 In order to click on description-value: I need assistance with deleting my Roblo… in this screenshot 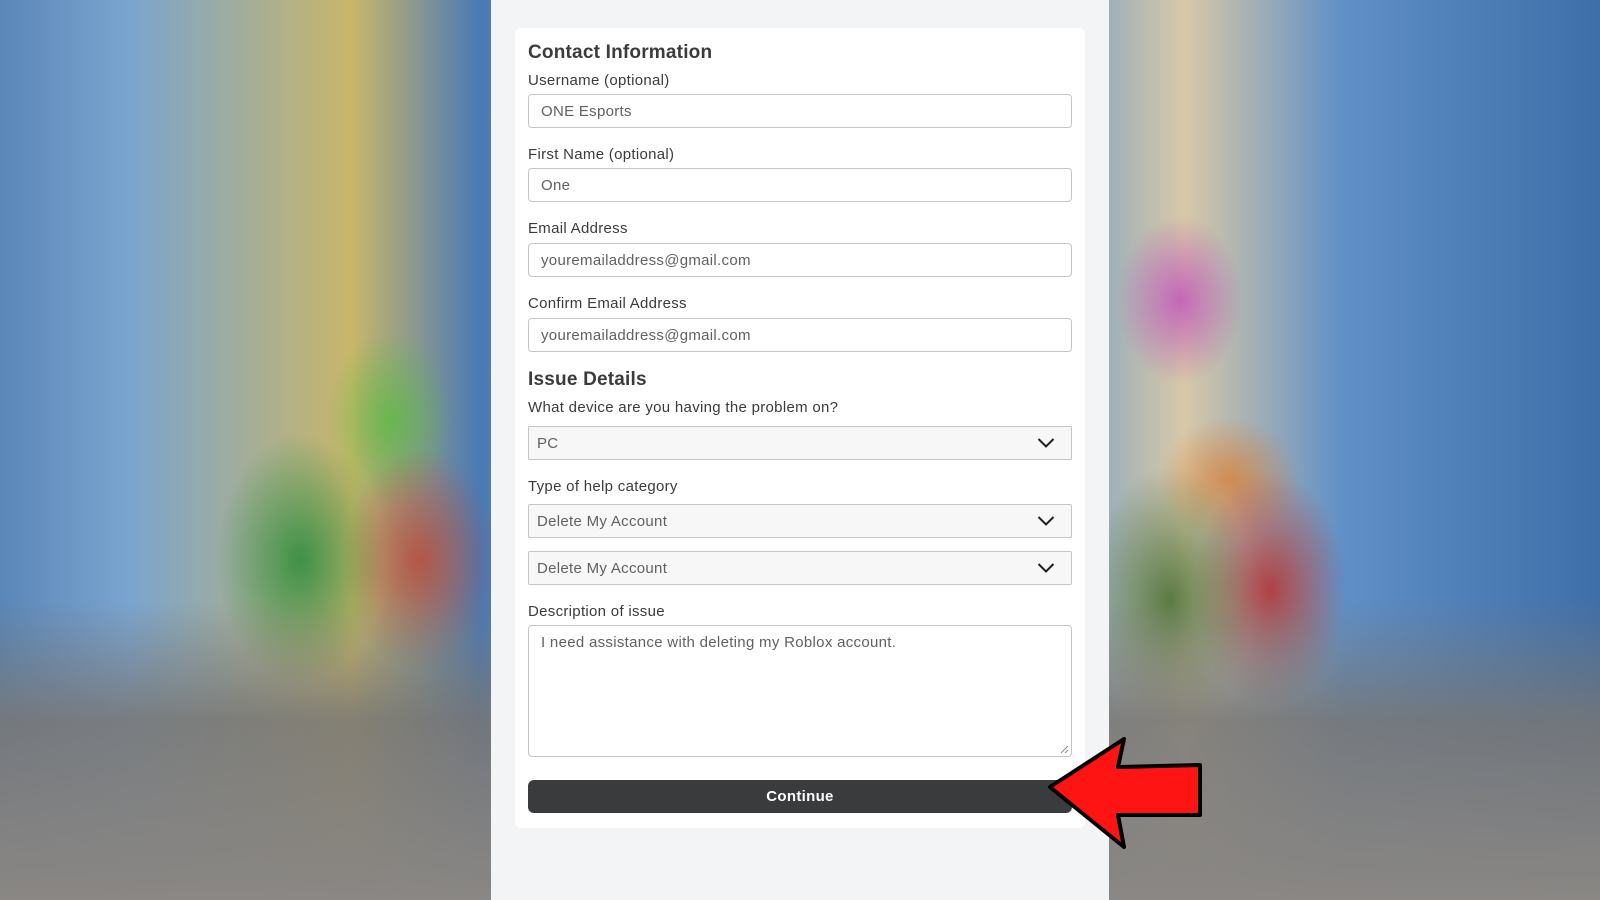, I will do `click(719, 642)`.